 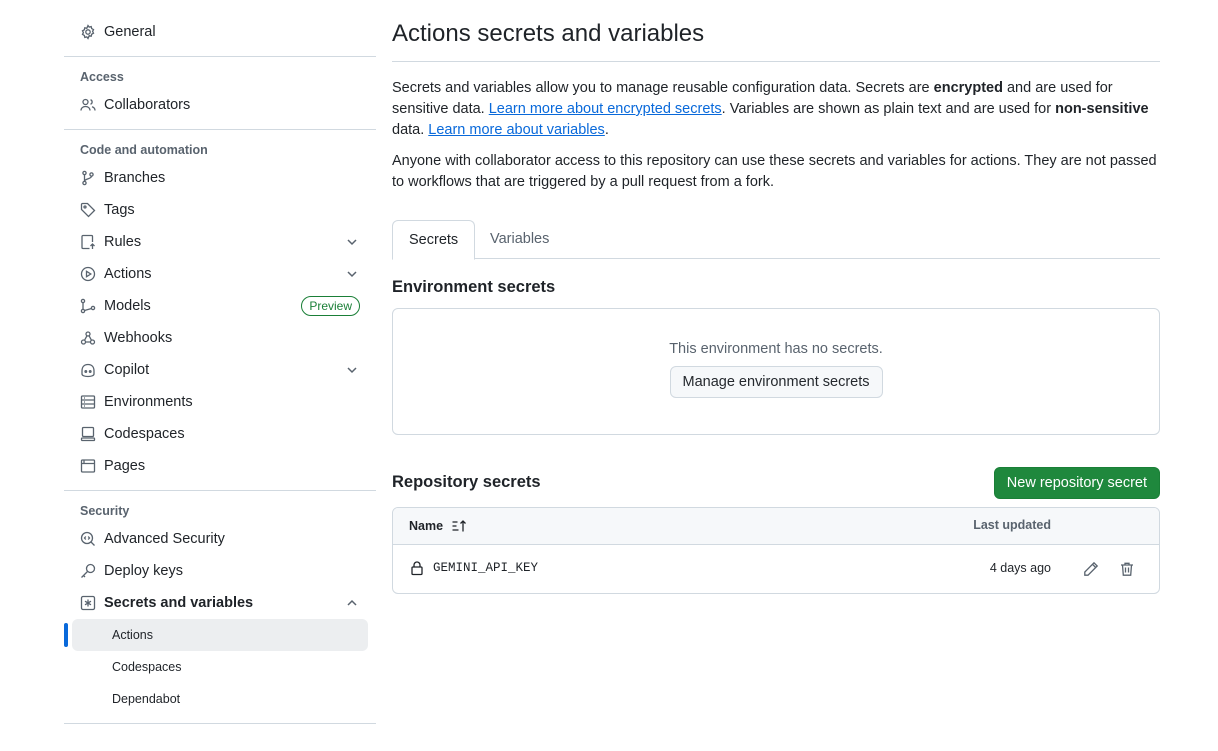 I want to click on edit-secret-button, so click(x=1091, y=569).